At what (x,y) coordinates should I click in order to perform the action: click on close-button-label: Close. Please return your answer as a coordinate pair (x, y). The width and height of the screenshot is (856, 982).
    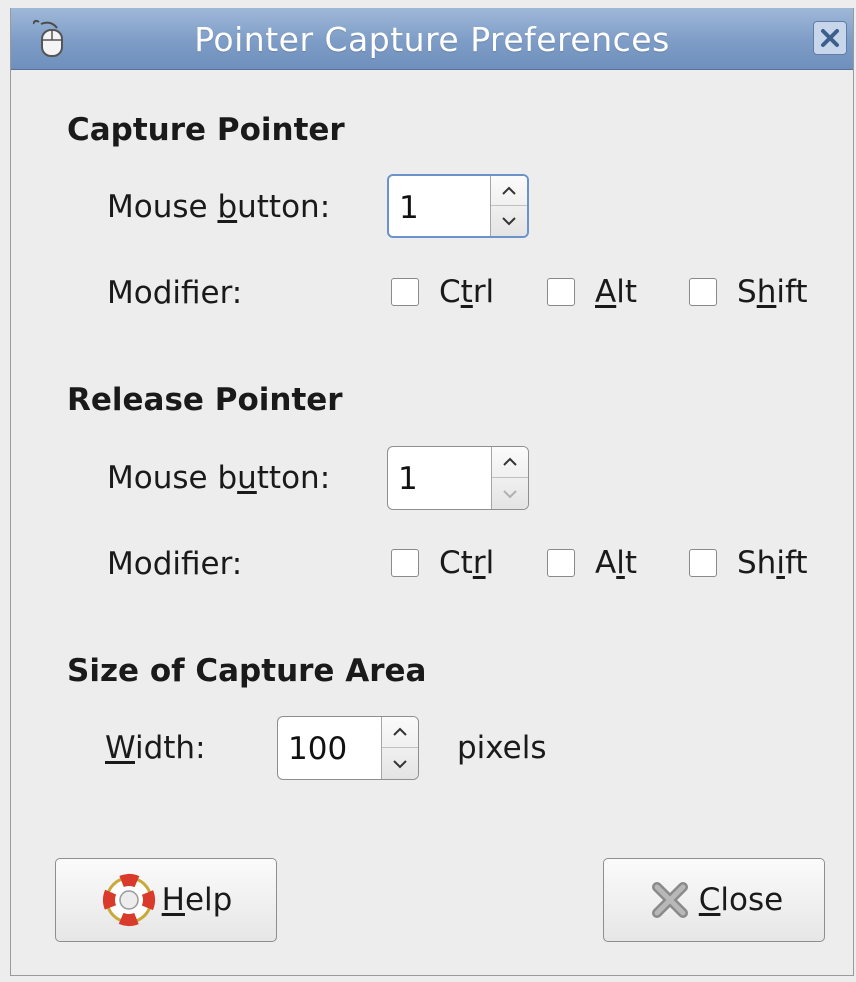
    Looking at the image, I should click on (741, 900).